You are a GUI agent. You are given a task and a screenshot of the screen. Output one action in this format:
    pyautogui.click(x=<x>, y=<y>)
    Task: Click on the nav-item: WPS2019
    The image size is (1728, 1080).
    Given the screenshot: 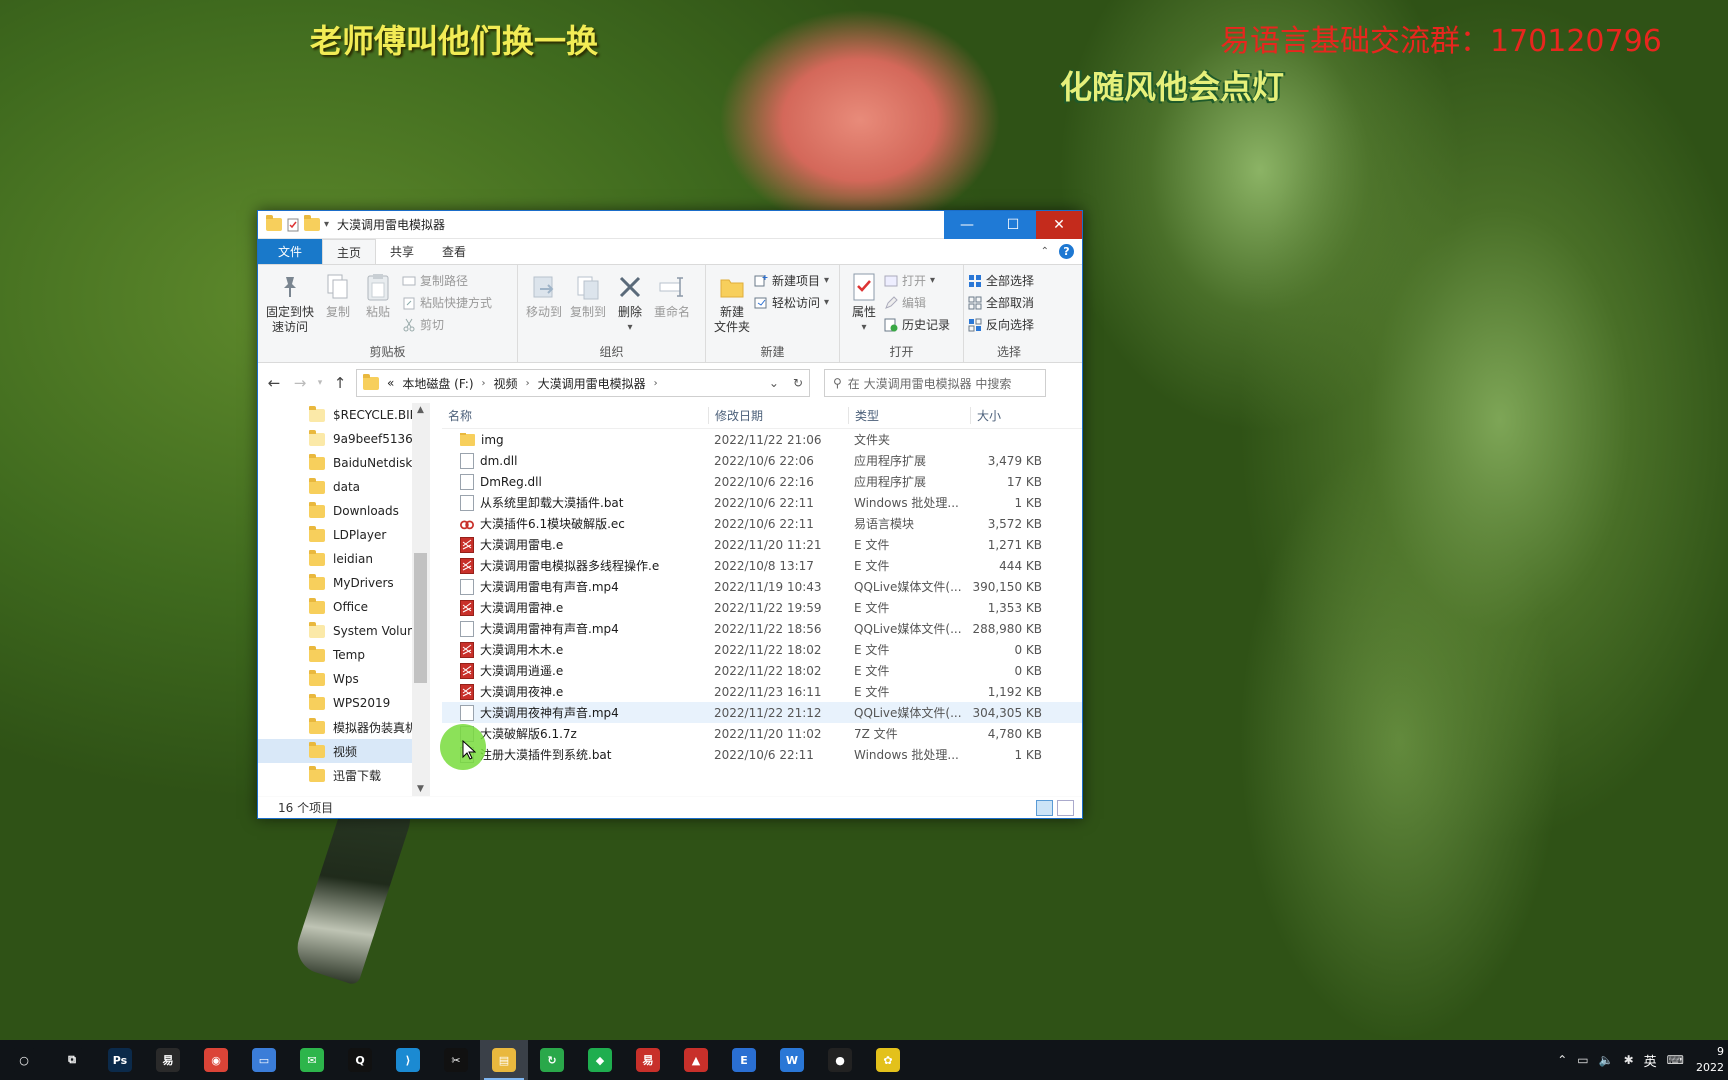 What is the action you would take?
    pyautogui.click(x=343, y=703)
    